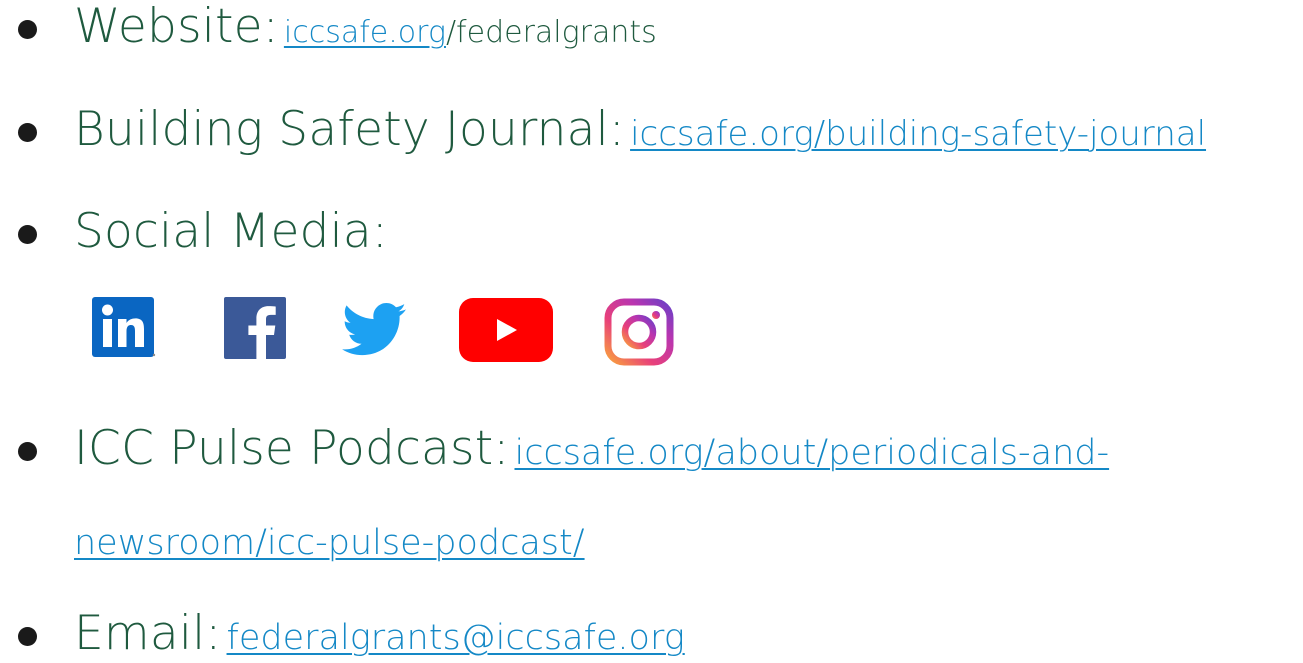  Describe the element at coordinates (124, 328) in the screenshot. I see `linkedin-icon` at that location.